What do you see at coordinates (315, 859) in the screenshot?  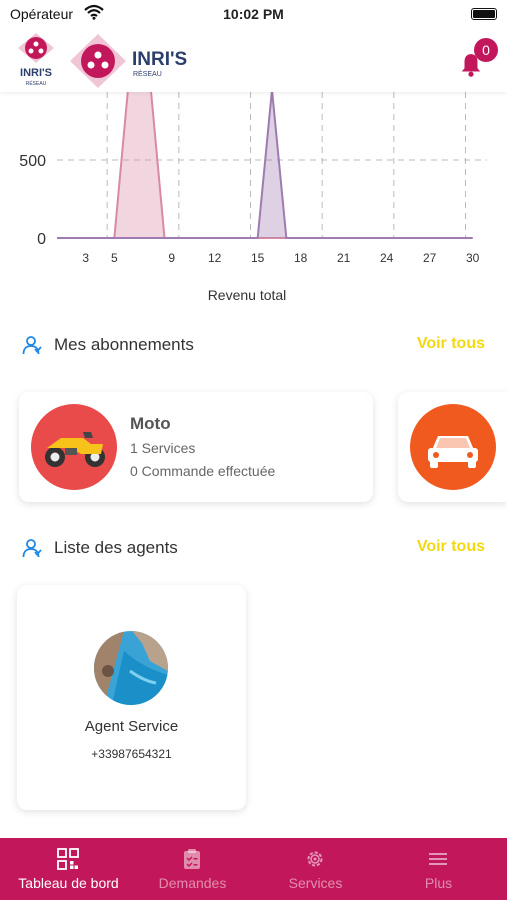 I see `gear-icon` at bounding box center [315, 859].